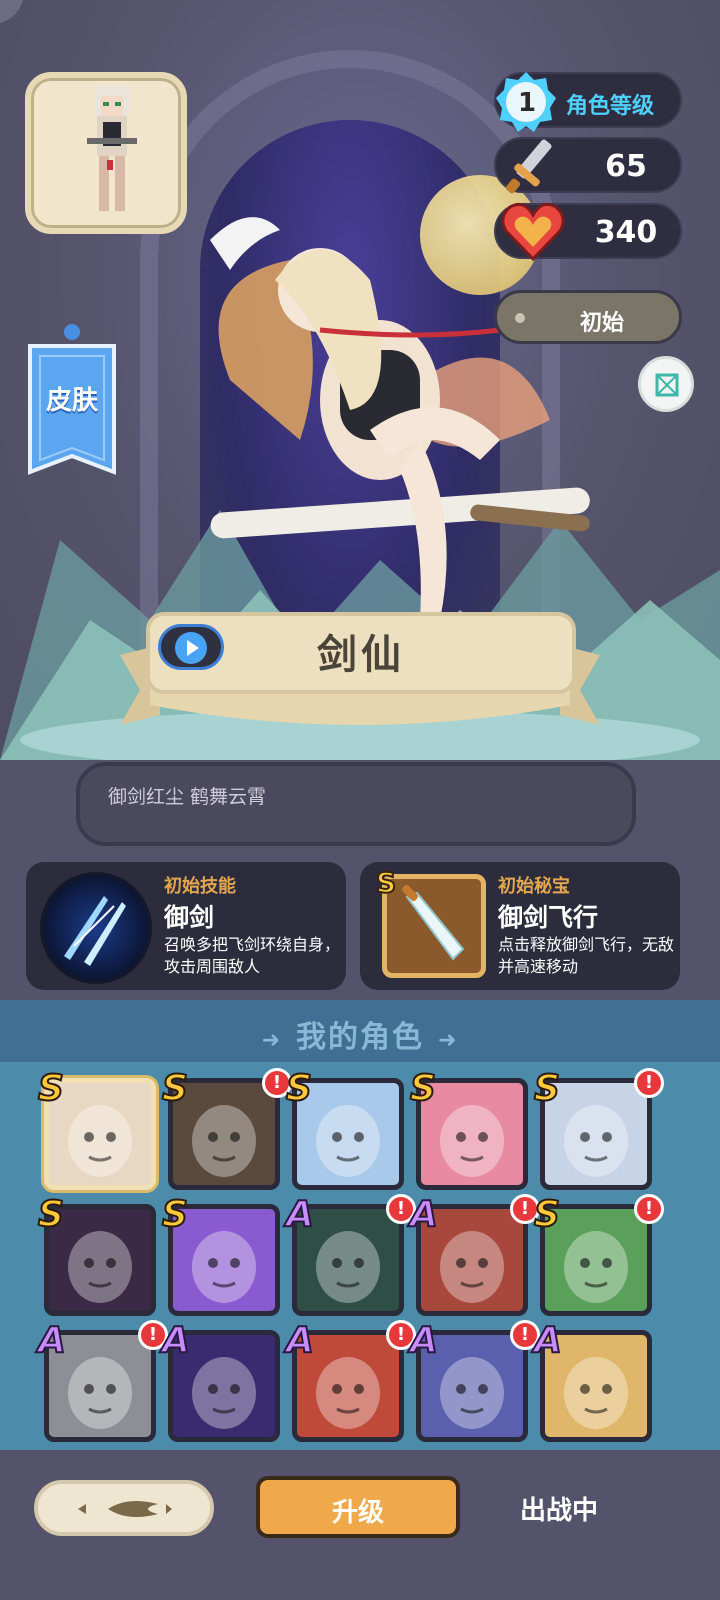 Image resolution: width=720 pixels, height=1600 pixels. I want to click on right-arrow-icon: ➜, so click(448, 1040).